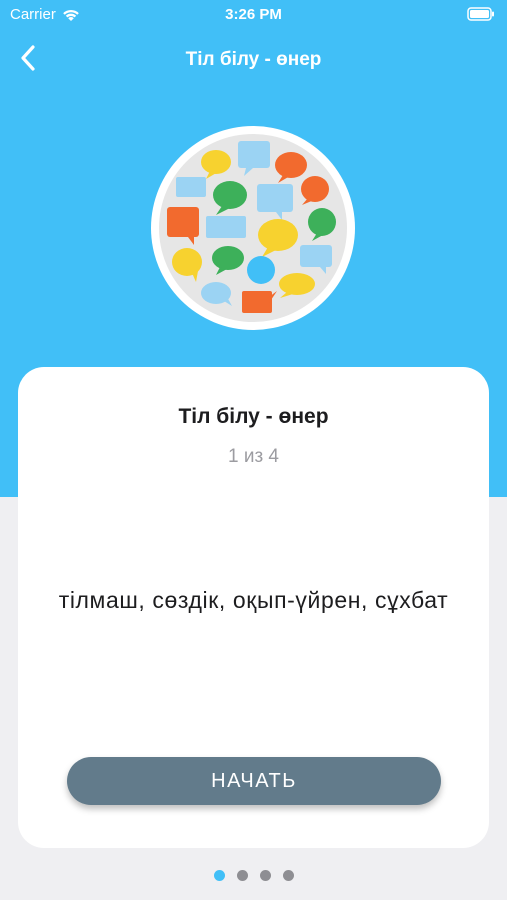 The width and height of the screenshot is (507, 900). What do you see at coordinates (253, 416) in the screenshot?
I see `card-title: Тіл білу - өнер` at bounding box center [253, 416].